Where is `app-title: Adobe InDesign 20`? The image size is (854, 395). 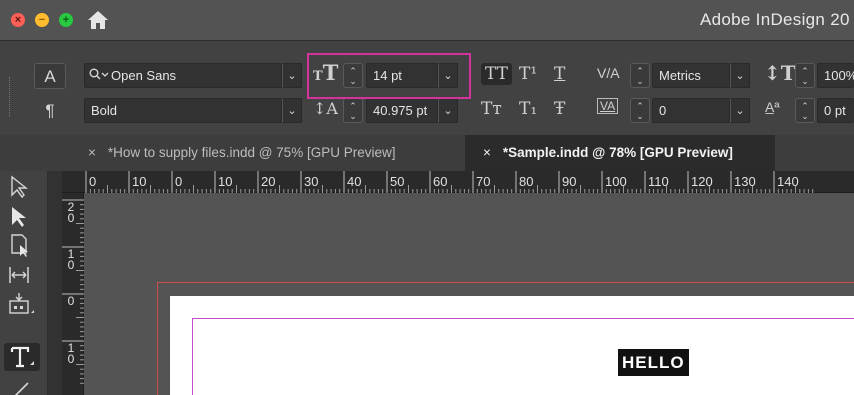 app-title: Adobe InDesign 20 is located at coordinates (775, 19).